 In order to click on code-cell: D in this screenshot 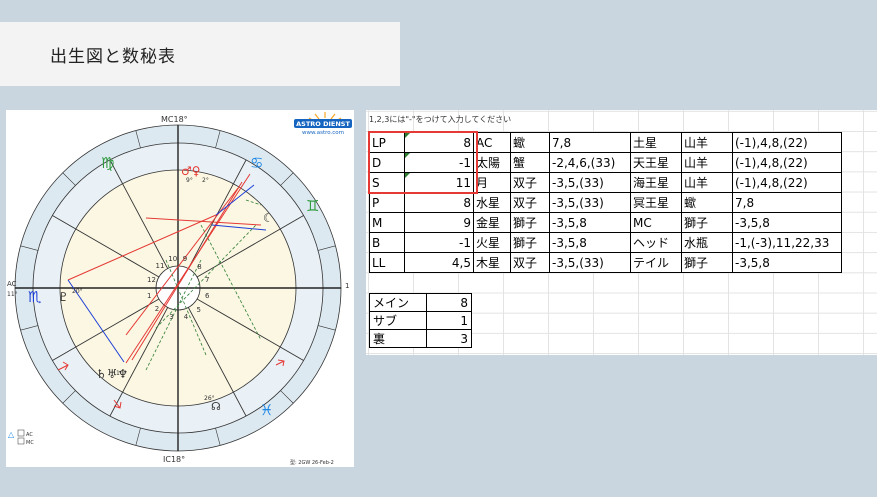, I will do `click(387, 162)`.